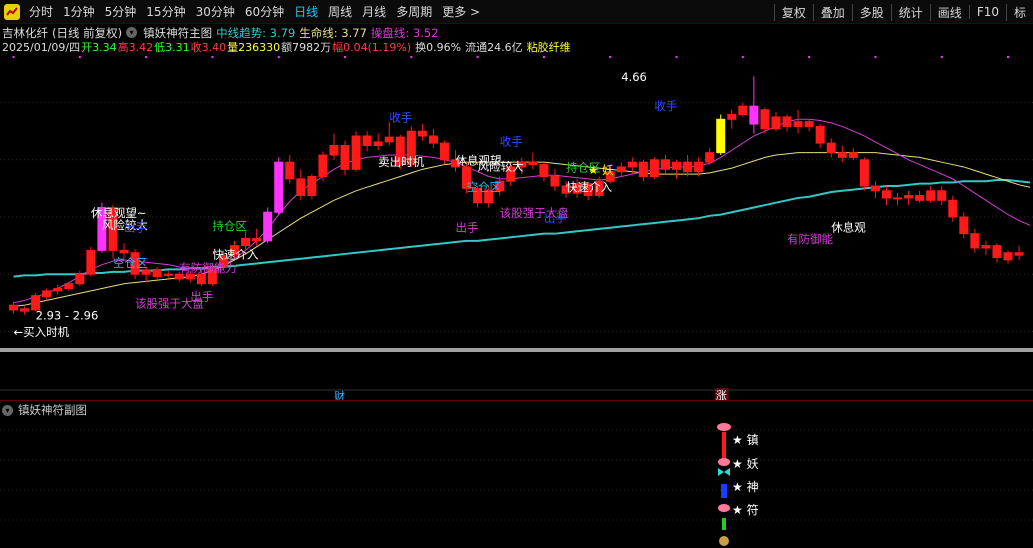 Image resolution: width=1033 pixels, height=548 pixels. What do you see at coordinates (494, 47) in the screenshot?
I see `quote-float-cap: 流通24.6亿` at bounding box center [494, 47].